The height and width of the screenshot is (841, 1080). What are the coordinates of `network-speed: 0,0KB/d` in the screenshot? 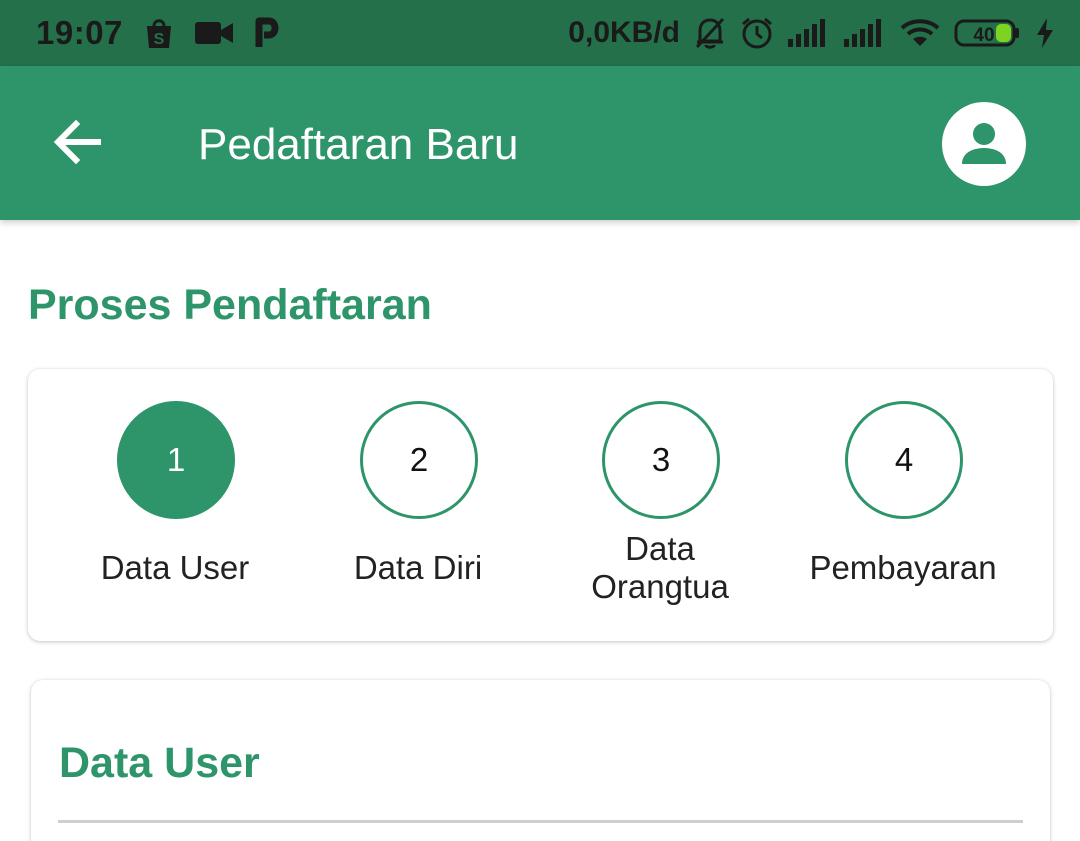 It's located at (624, 32).